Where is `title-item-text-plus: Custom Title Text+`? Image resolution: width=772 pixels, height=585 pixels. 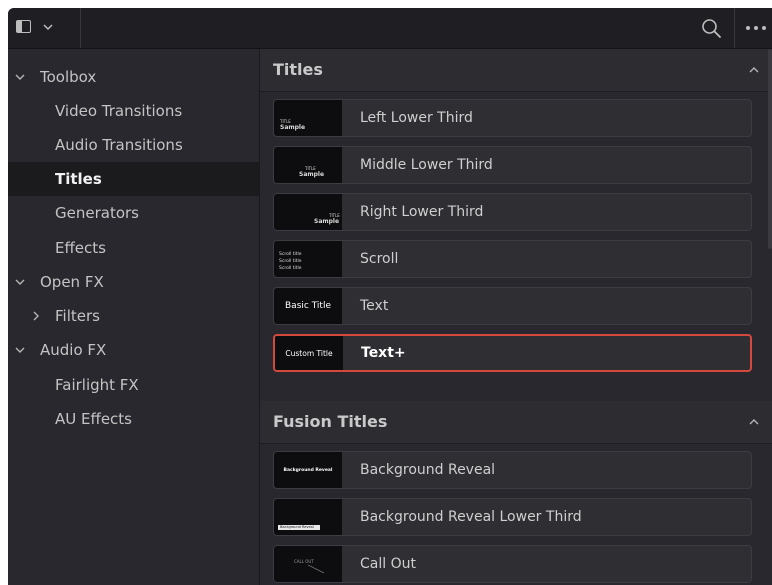
title-item-text-plus: Custom Title Text+ is located at coordinates (512, 353).